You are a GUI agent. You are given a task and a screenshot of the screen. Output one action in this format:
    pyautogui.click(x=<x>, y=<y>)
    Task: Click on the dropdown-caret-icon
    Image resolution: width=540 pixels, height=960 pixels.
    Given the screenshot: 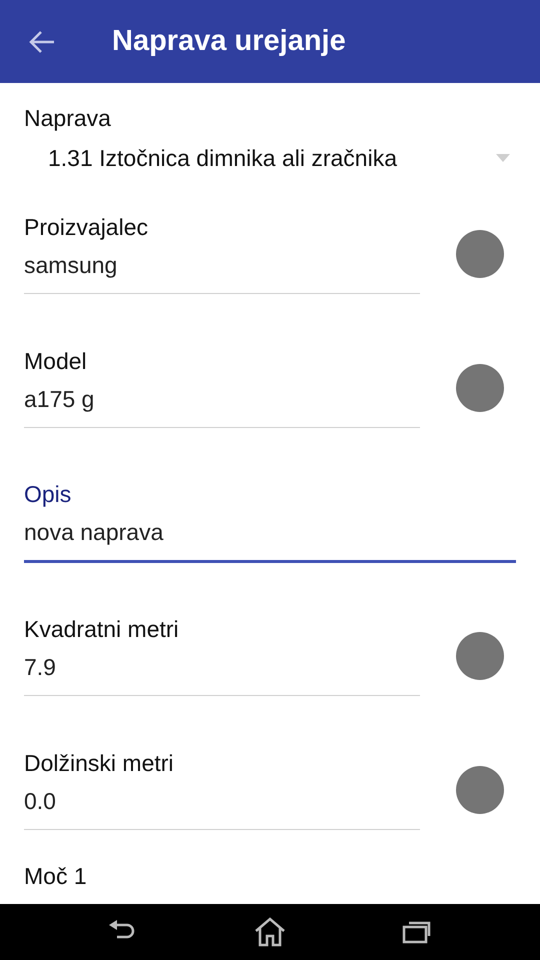 What is the action you would take?
    pyautogui.click(x=503, y=158)
    